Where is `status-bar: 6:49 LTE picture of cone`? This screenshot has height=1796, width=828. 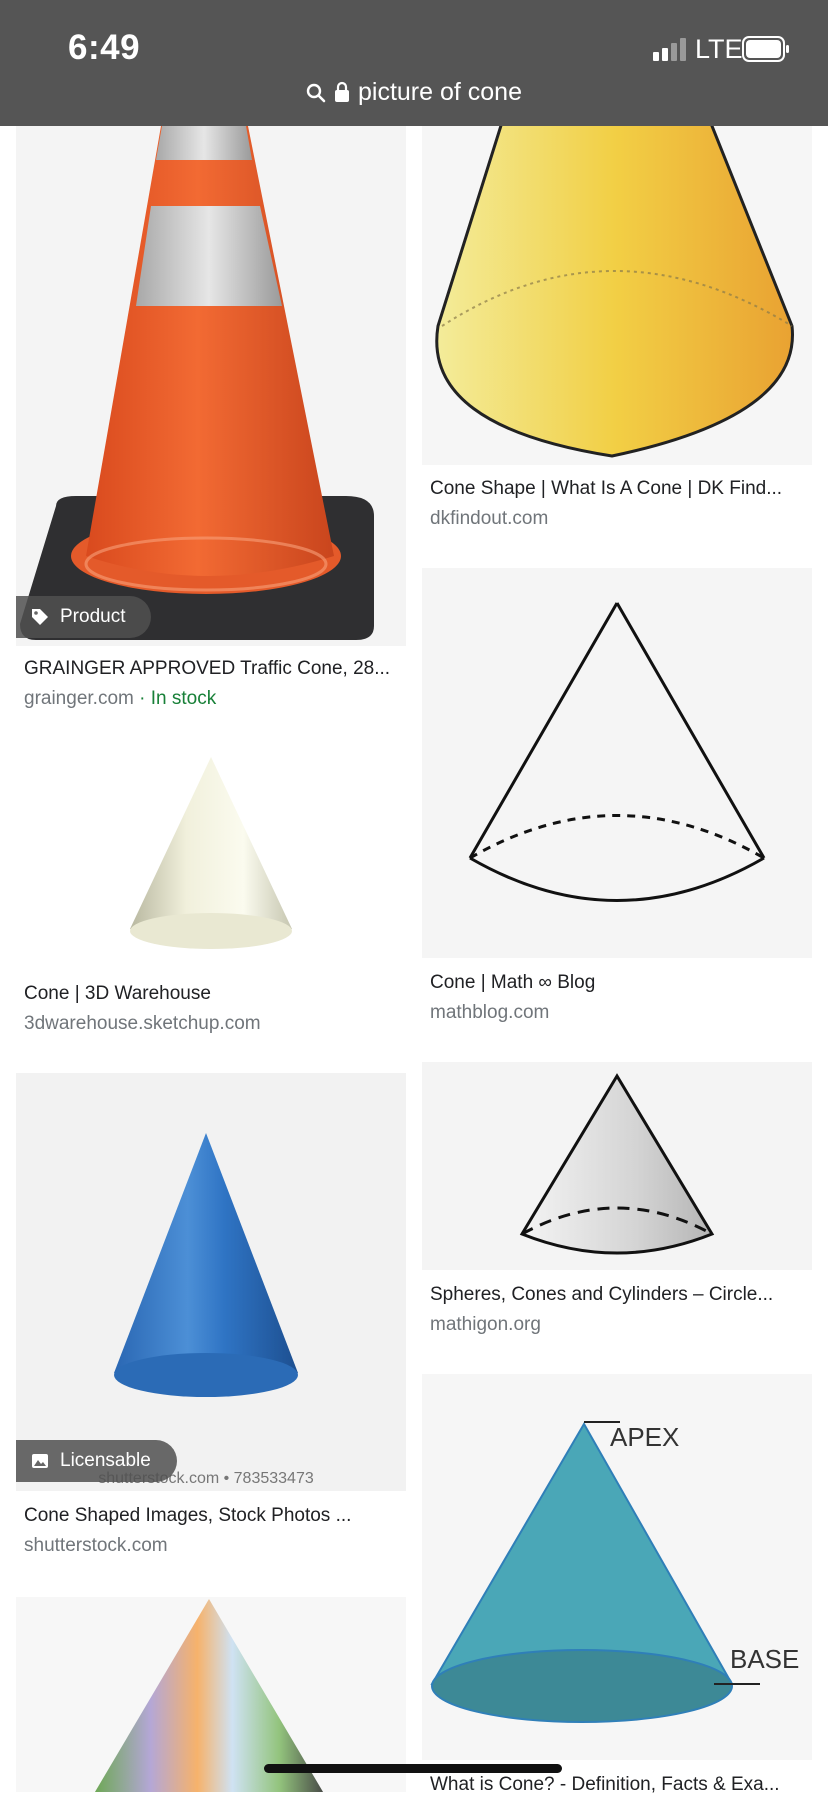 status-bar: 6:49 LTE picture of cone is located at coordinates (414, 63).